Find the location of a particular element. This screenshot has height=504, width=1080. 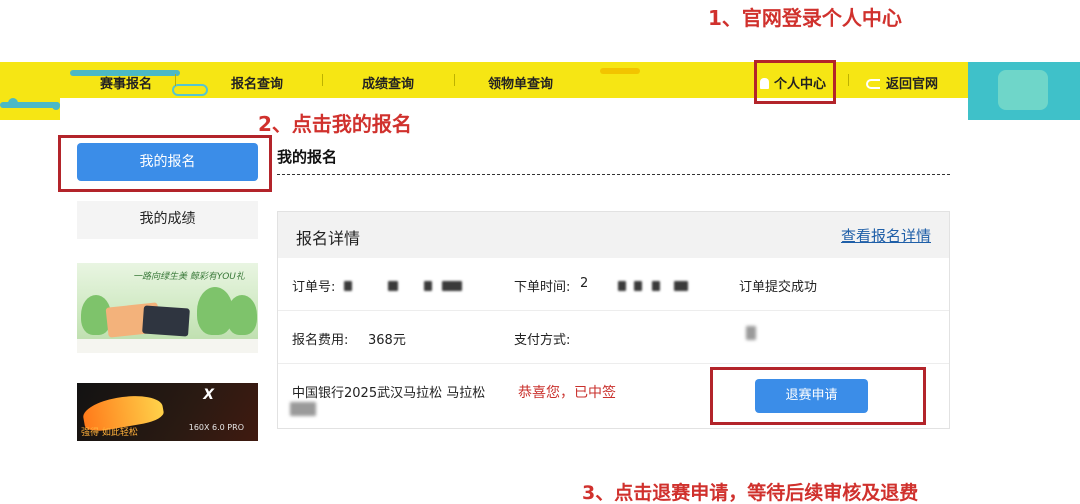

annotation-step-2: 2、点击我的报名 is located at coordinates (335, 124).